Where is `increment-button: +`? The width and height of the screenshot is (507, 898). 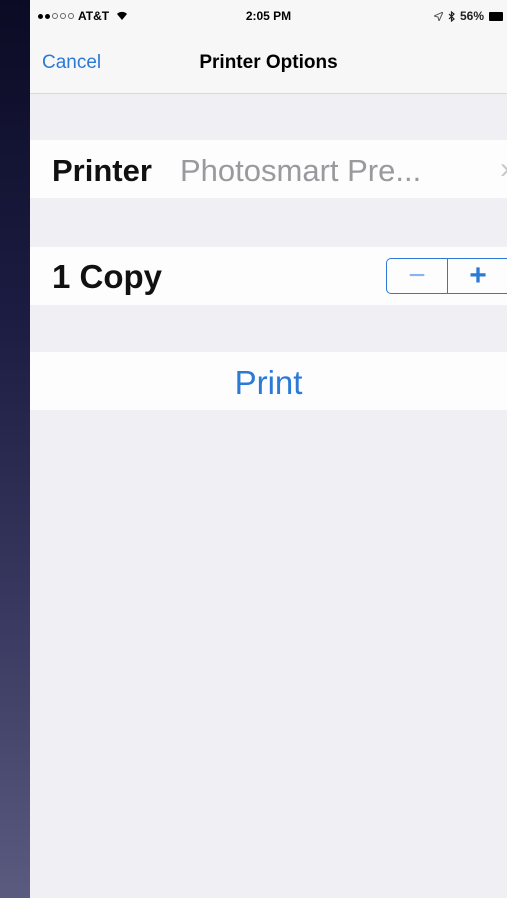 increment-button: + is located at coordinates (477, 276).